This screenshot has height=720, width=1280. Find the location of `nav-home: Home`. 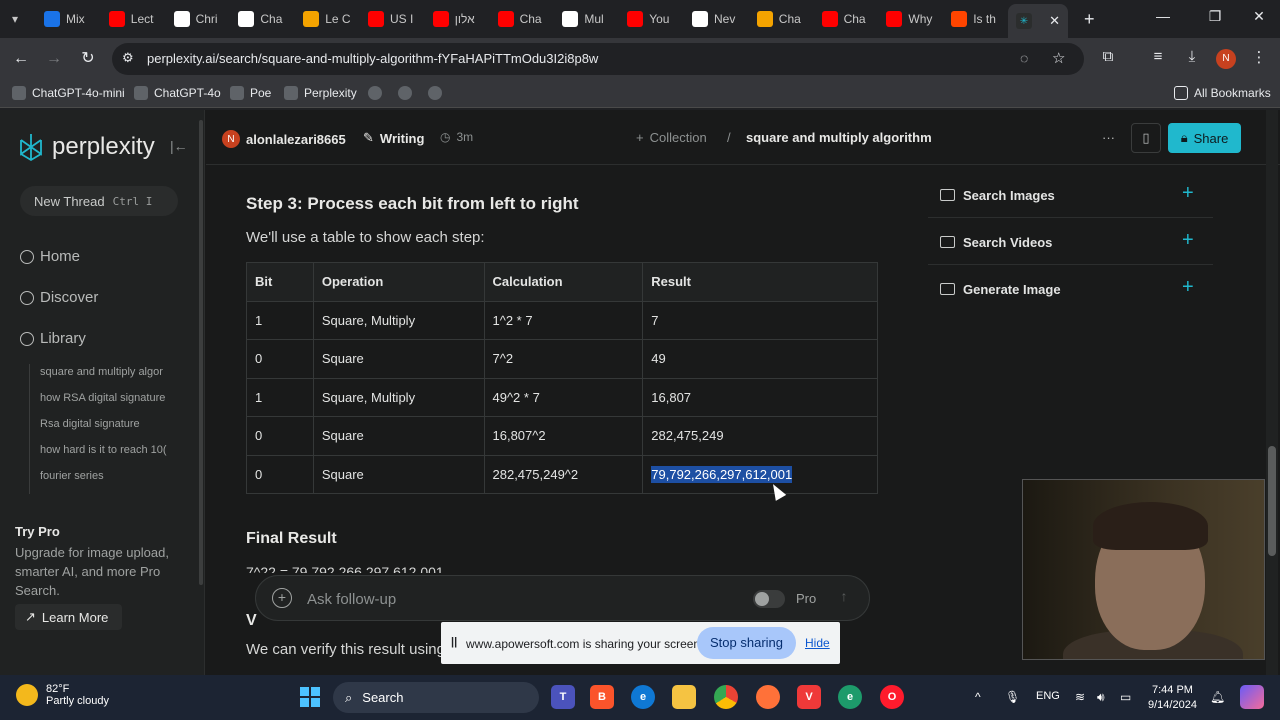

nav-home: Home is located at coordinates (50, 256).